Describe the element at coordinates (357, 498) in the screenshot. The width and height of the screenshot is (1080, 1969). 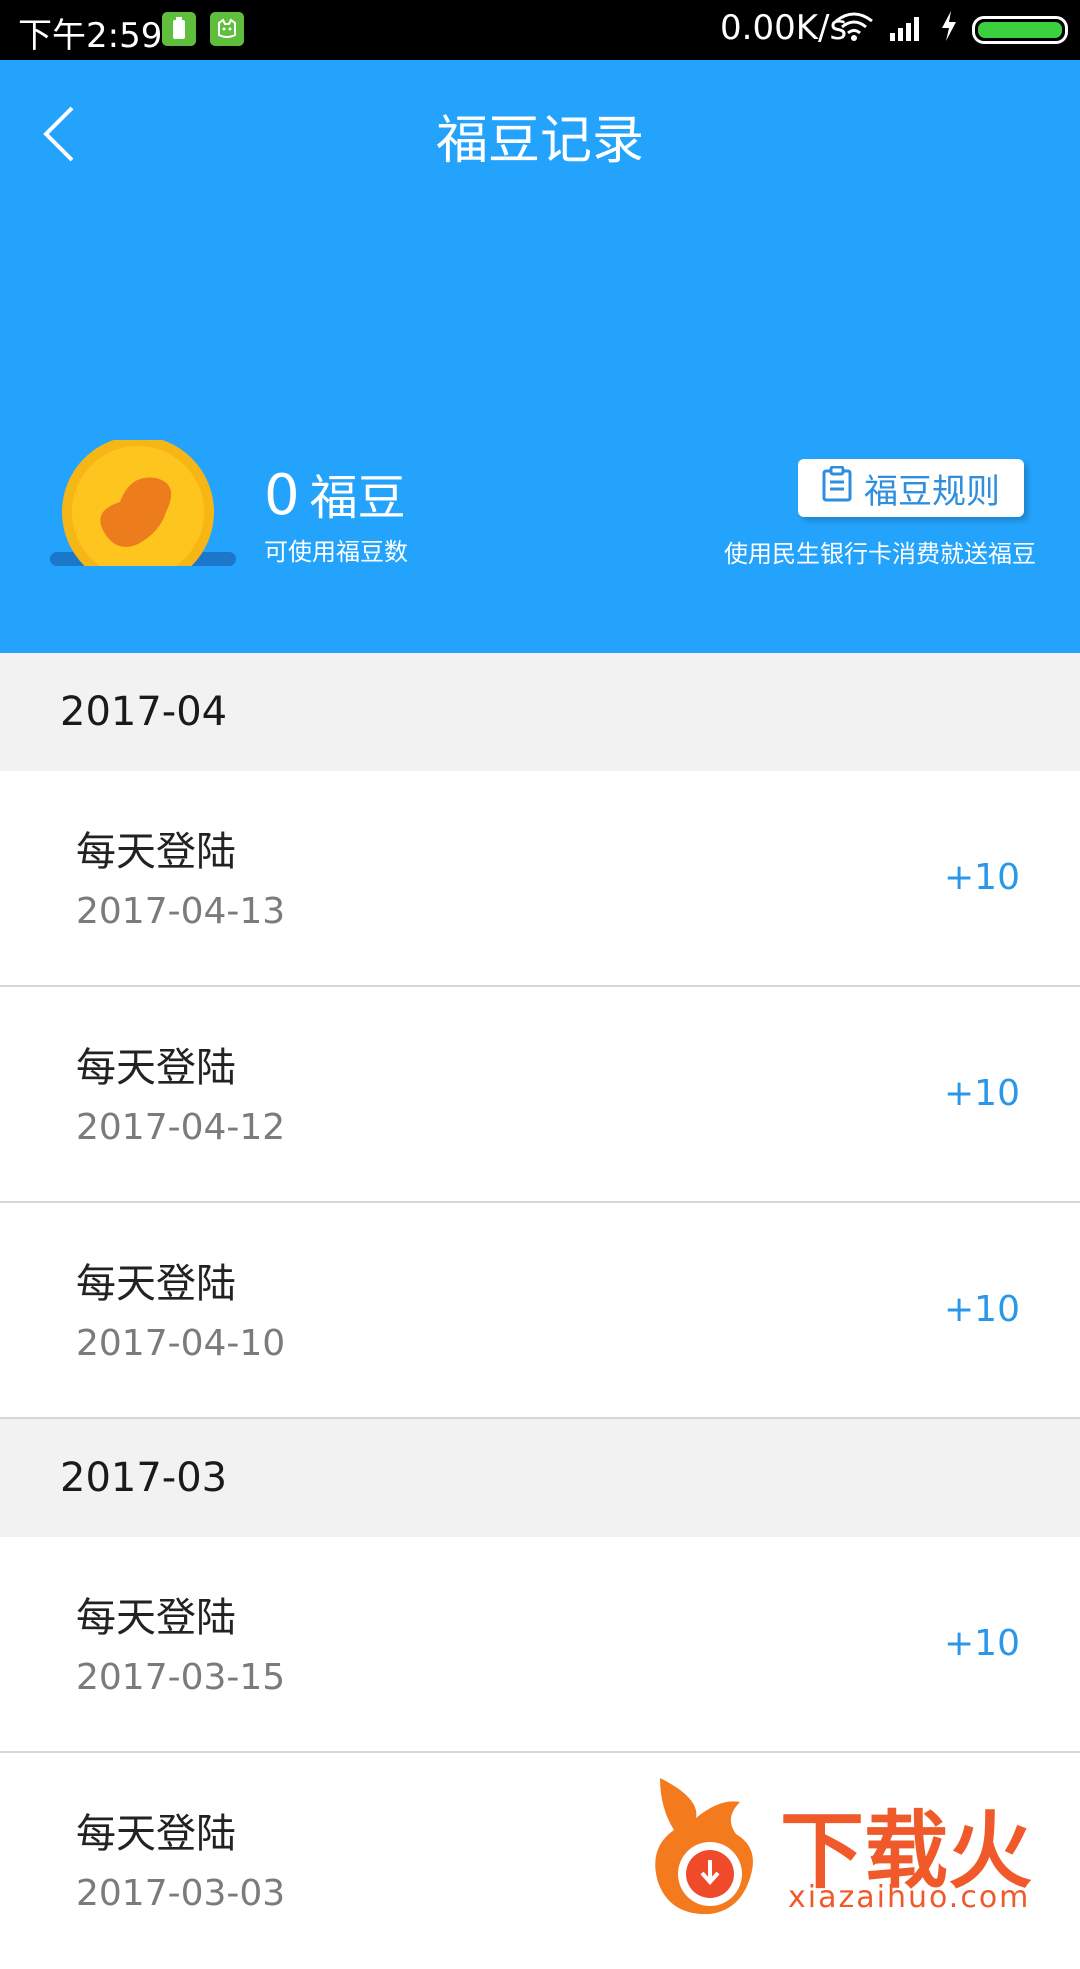
I see `balance-unit: 福豆` at that location.